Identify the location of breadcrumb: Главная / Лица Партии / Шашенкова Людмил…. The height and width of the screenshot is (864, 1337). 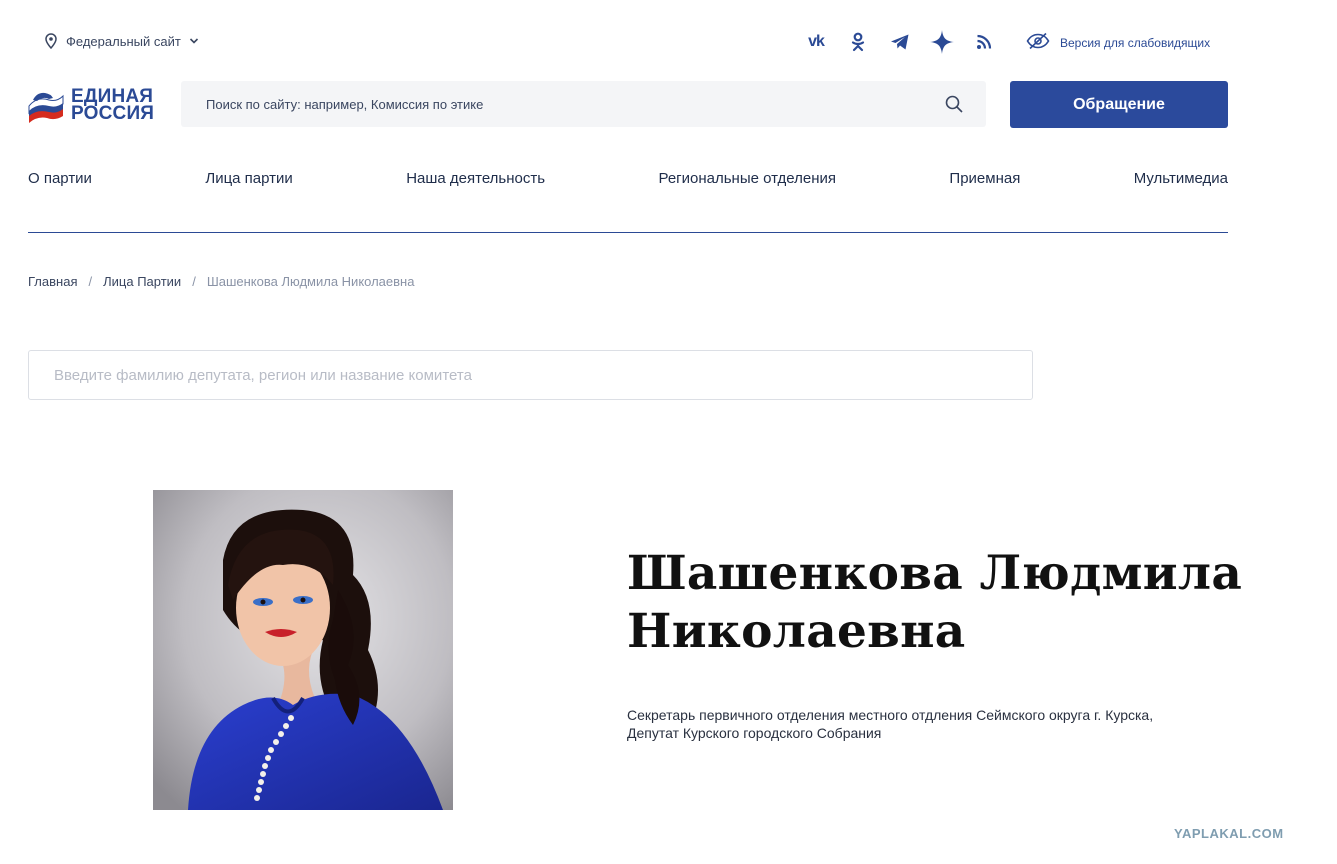
(221, 281).